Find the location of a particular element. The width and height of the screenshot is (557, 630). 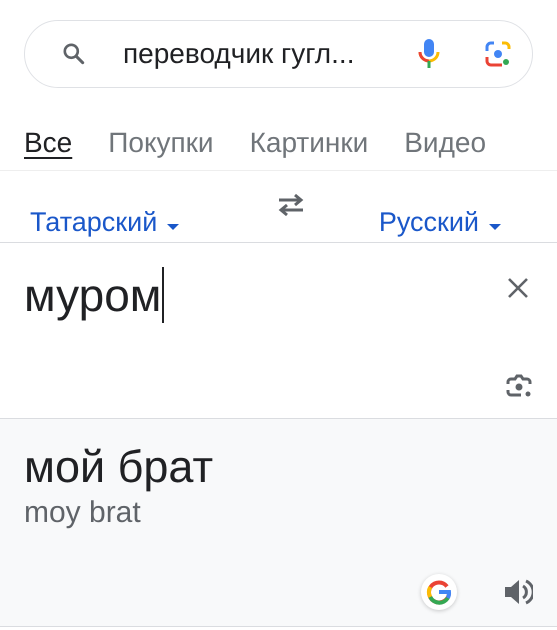

source-language-dropdown: Татарский is located at coordinates (105, 222).